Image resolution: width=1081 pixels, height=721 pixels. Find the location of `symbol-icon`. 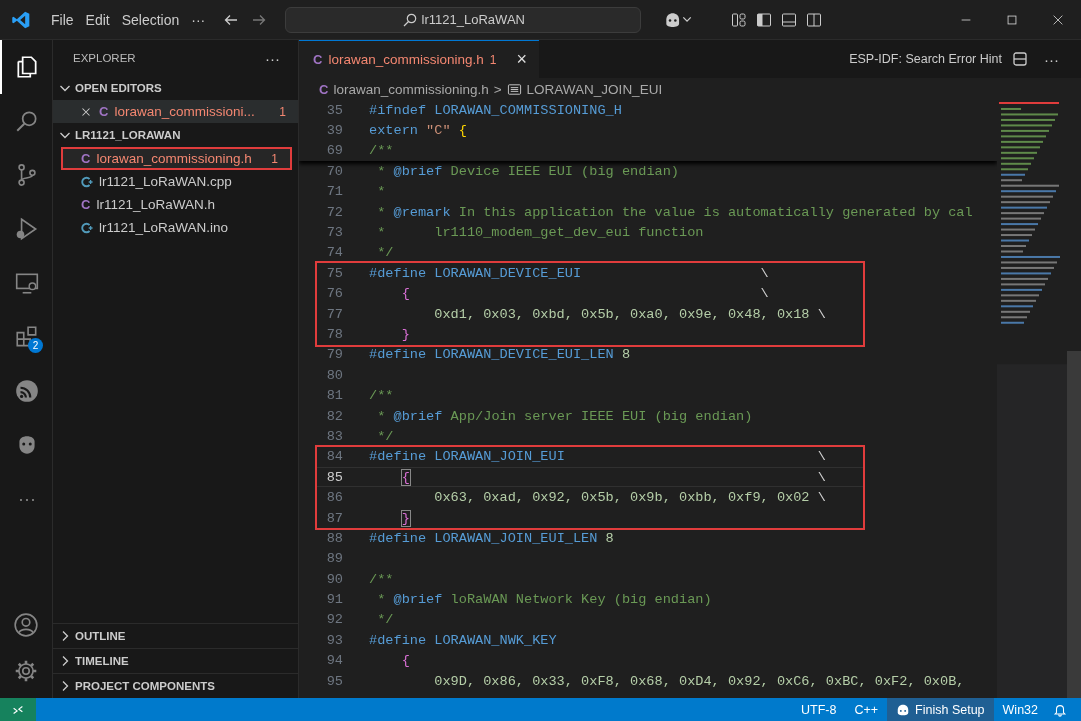

symbol-icon is located at coordinates (514, 89).